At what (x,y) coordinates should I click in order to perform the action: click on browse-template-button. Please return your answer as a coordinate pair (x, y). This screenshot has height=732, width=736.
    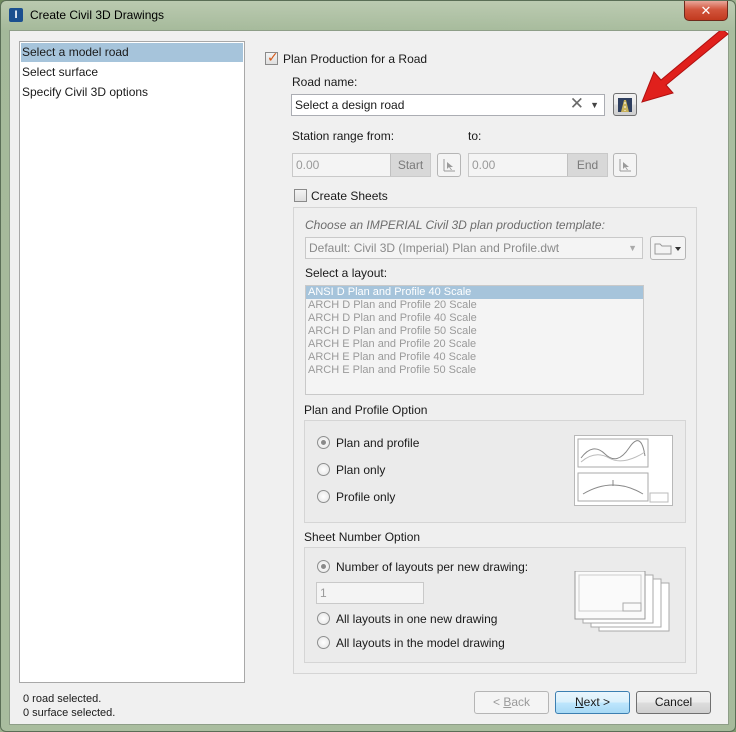
    Looking at the image, I should click on (668, 248).